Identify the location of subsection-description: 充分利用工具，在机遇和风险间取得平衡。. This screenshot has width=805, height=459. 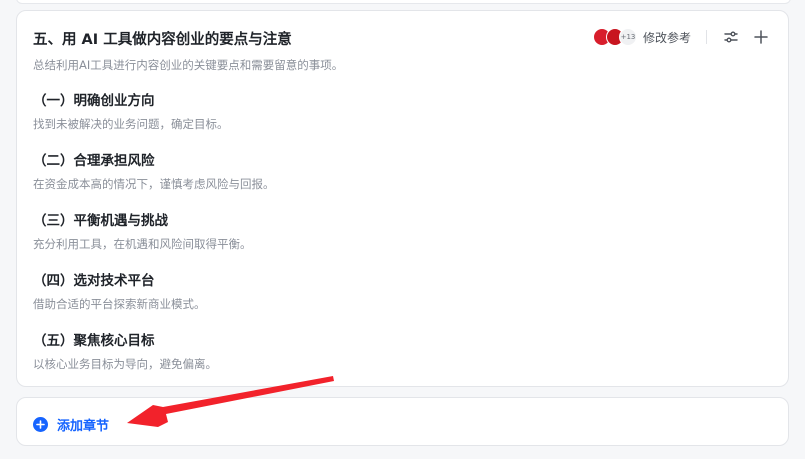
(142, 244).